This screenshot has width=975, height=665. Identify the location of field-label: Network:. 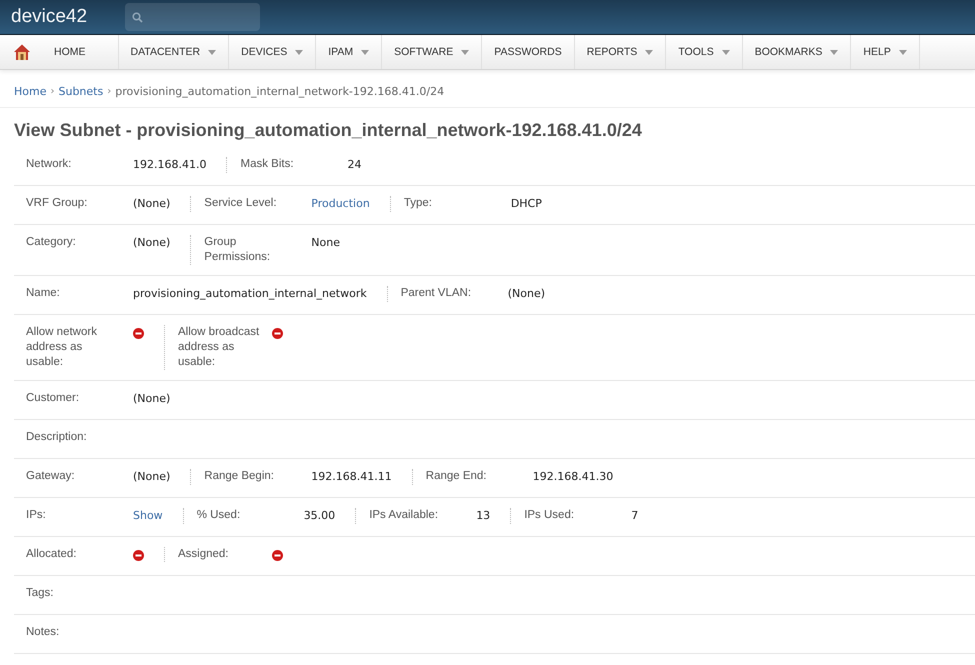
(49, 164).